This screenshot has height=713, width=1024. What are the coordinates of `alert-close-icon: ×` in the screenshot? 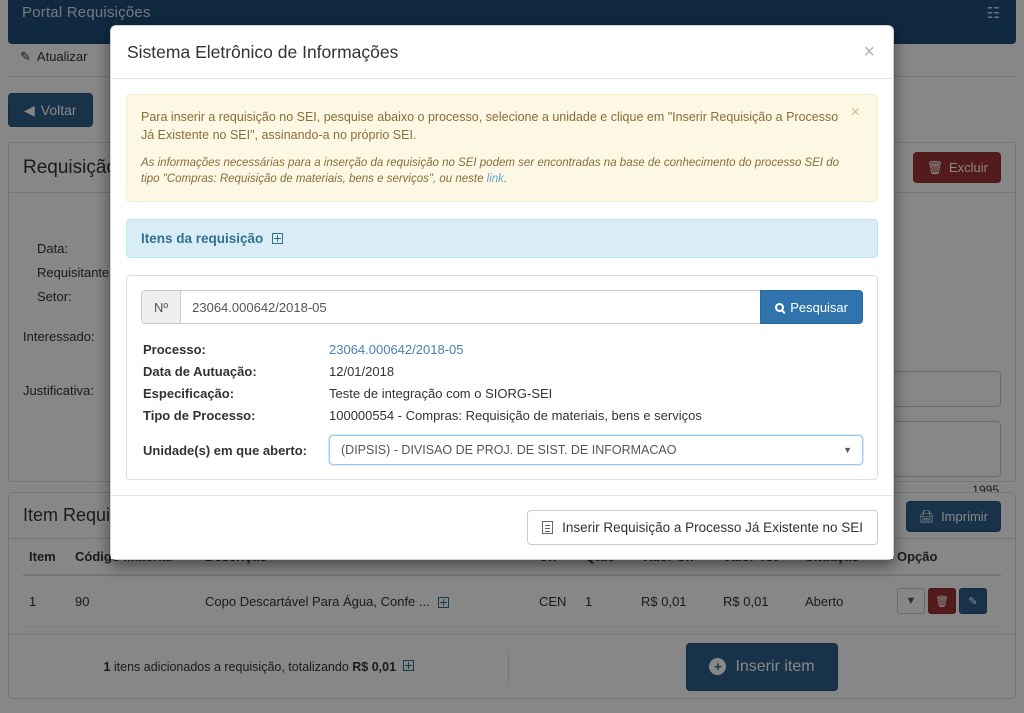 It's located at (855, 113).